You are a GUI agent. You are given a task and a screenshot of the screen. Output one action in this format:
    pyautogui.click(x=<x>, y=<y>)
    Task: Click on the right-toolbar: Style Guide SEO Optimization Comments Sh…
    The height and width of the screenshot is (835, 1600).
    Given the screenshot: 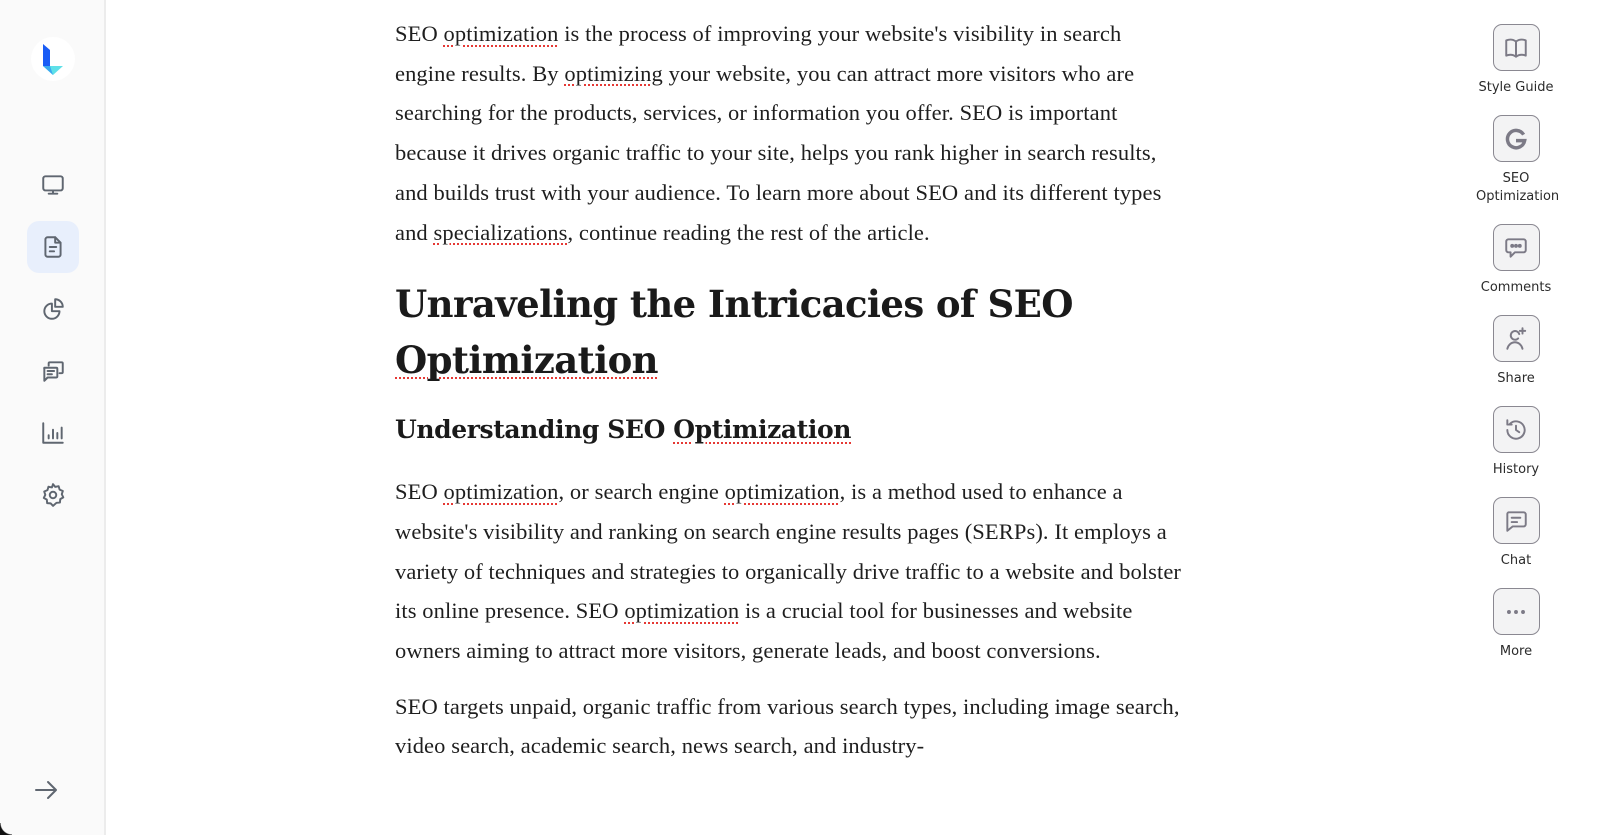 What is the action you would take?
    pyautogui.click(x=1515, y=417)
    